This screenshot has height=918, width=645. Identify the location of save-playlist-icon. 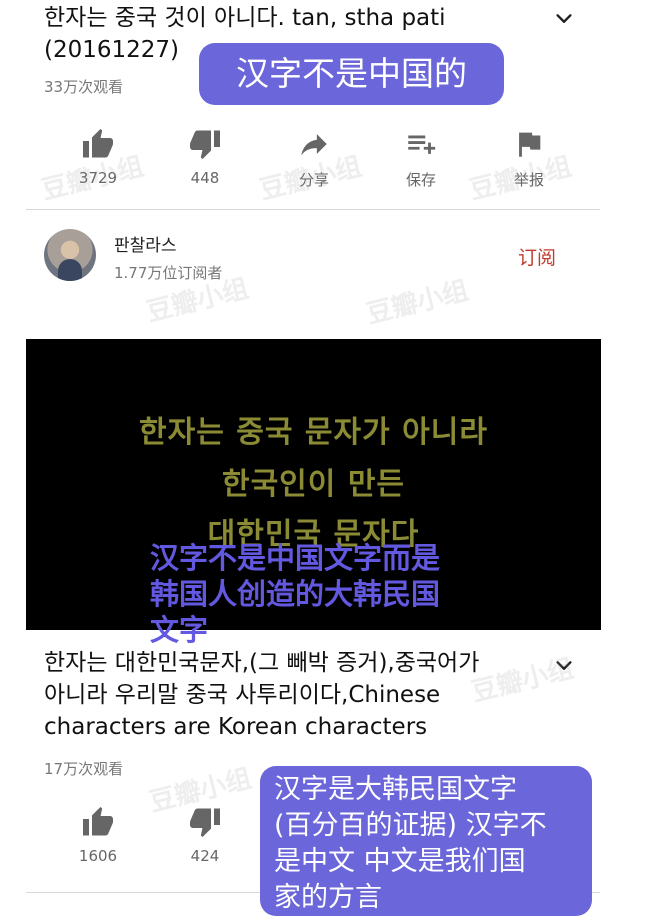
(422, 144).